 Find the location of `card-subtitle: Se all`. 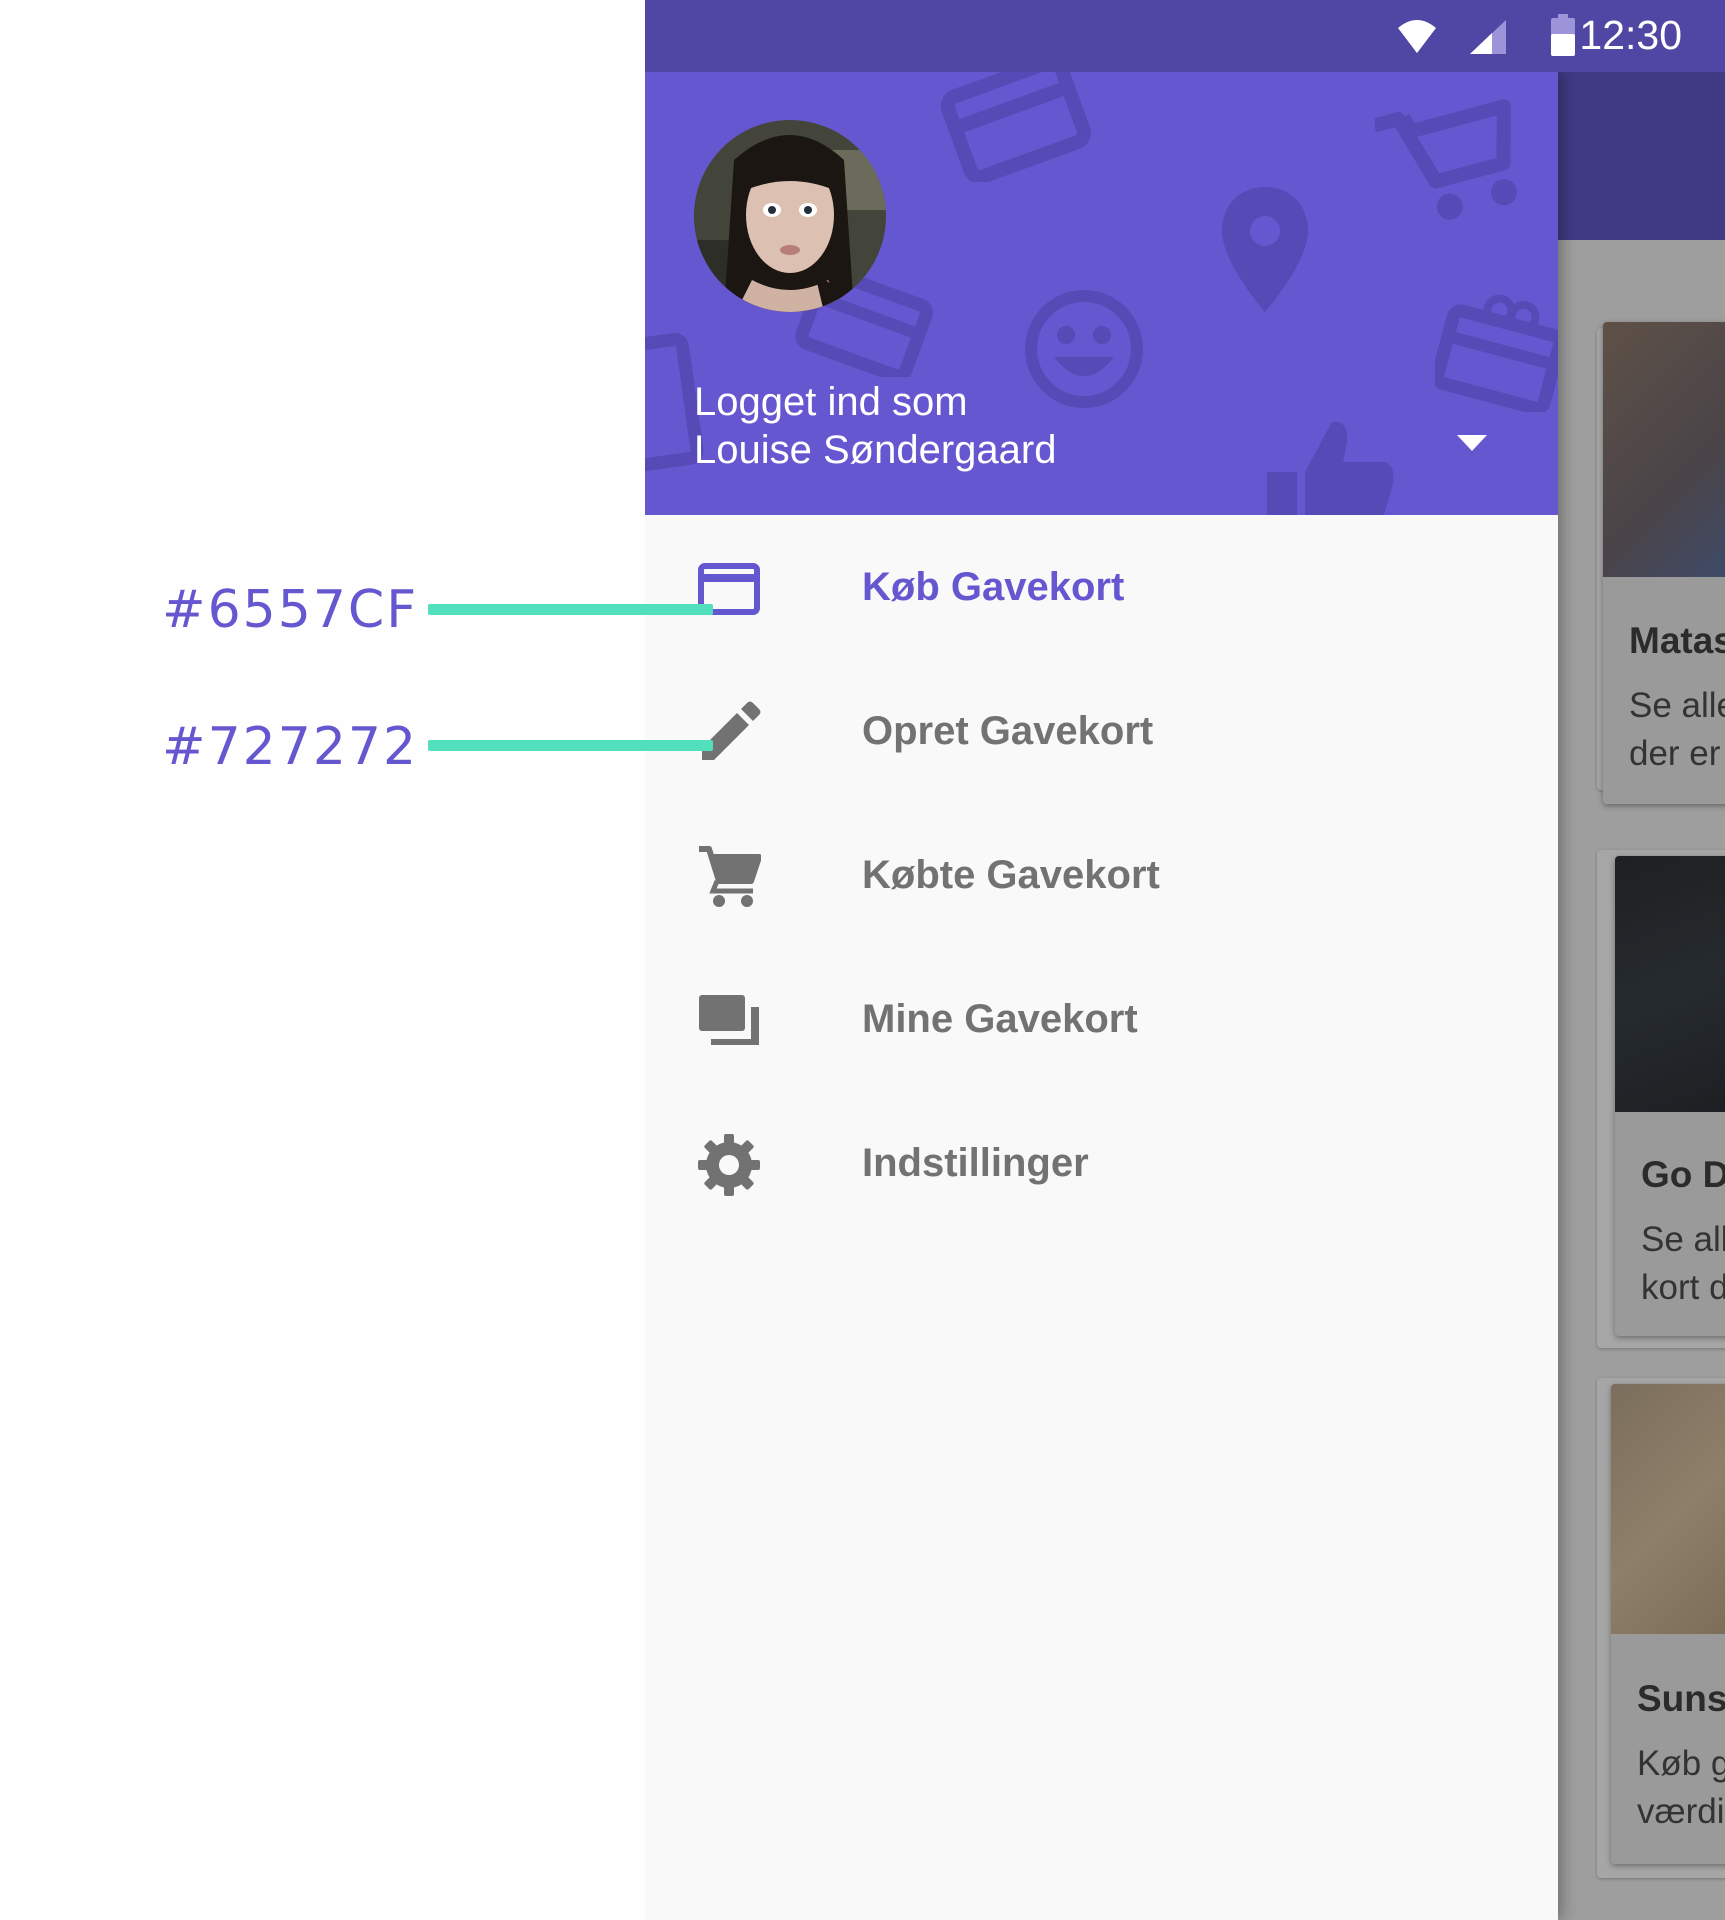

card-subtitle: Se all is located at coordinates (1683, 1239).